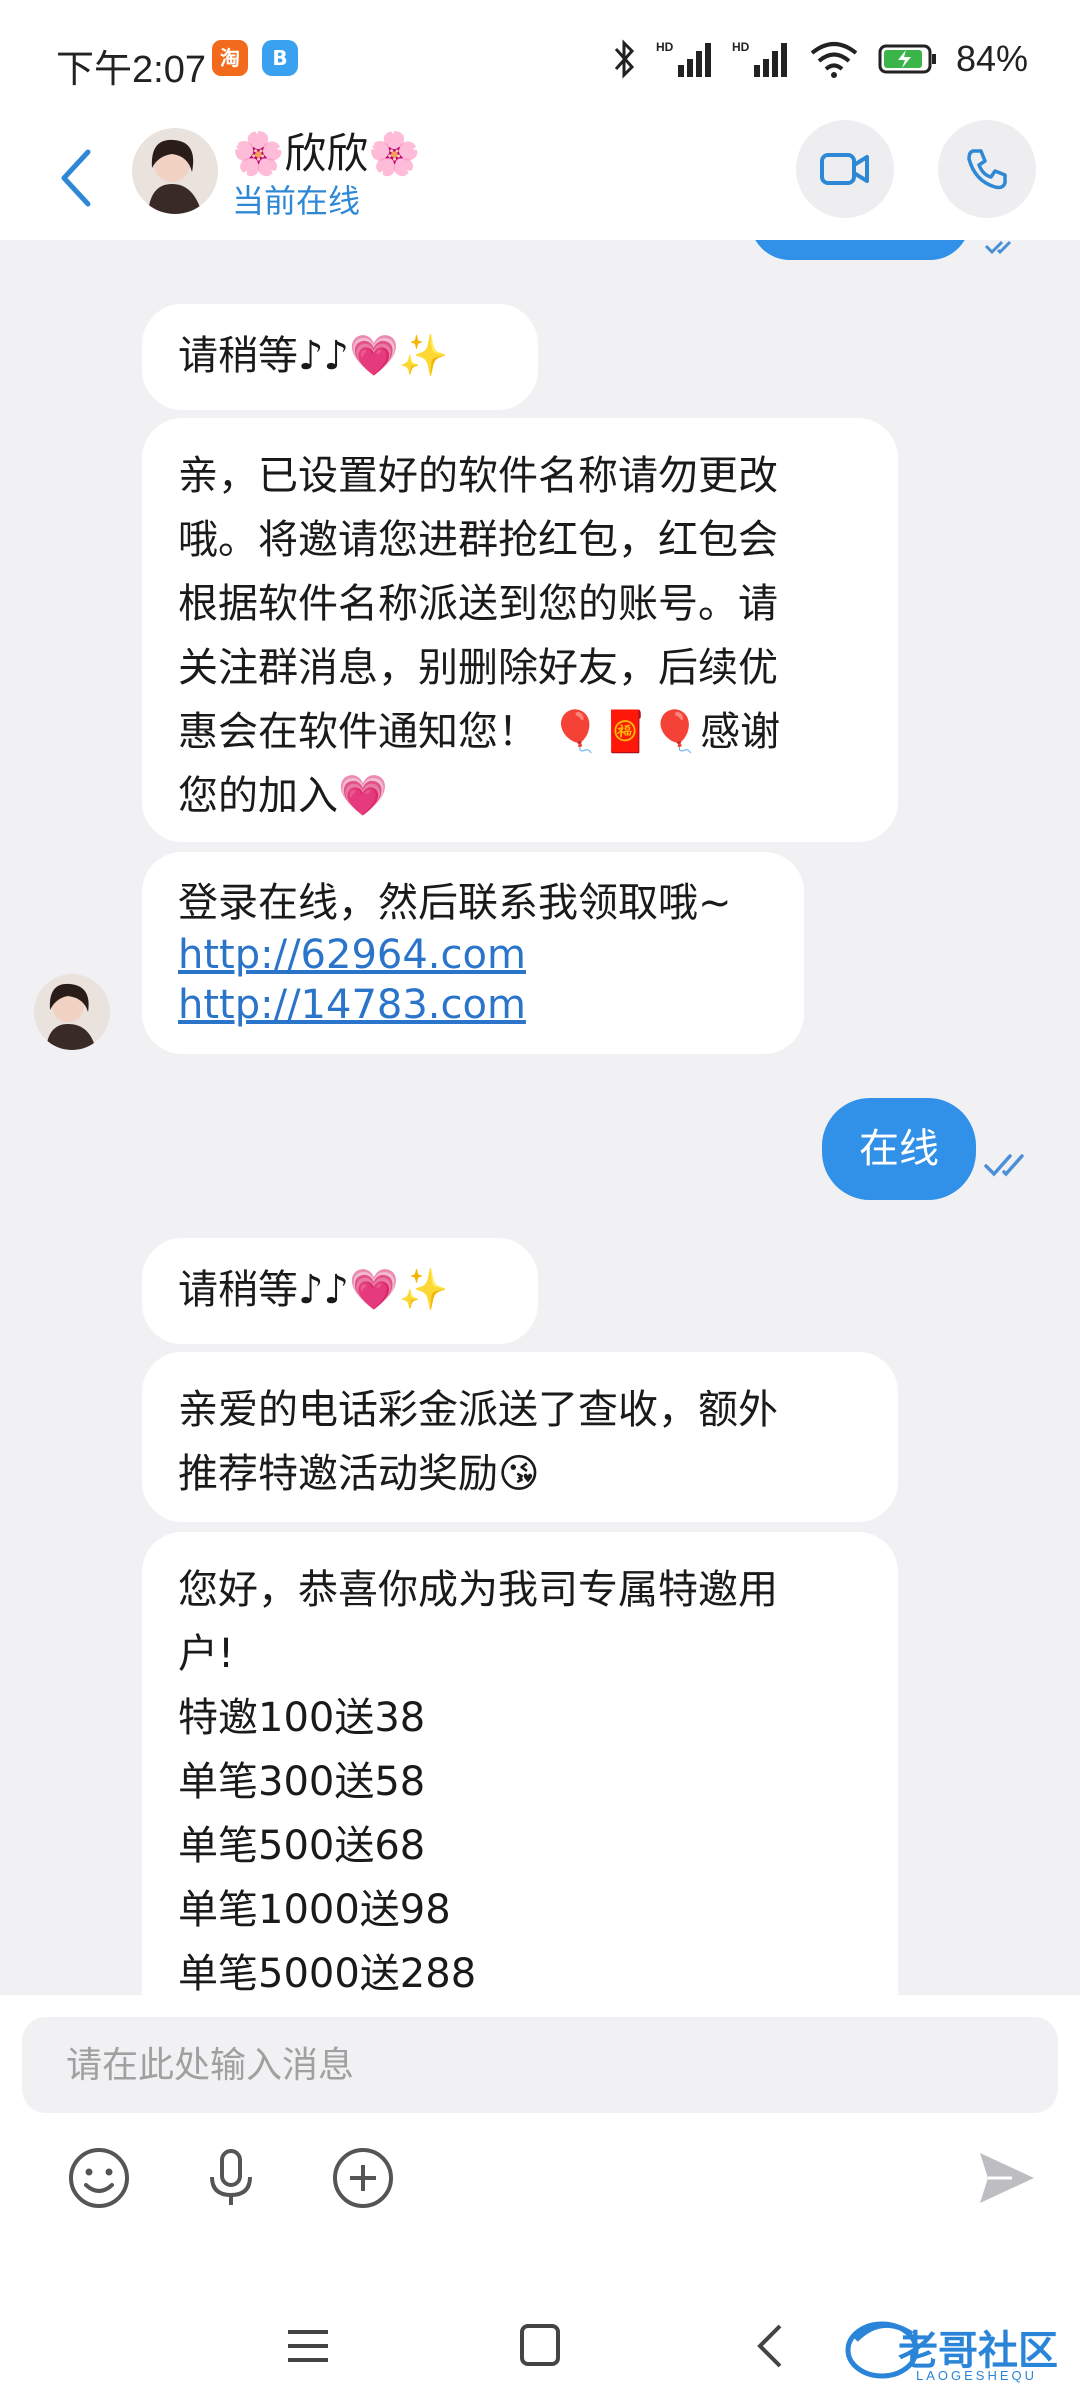 The height and width of the screenshot is (2400, 1080). I want to click on taobao-icon: 淘, so click(230, 58).